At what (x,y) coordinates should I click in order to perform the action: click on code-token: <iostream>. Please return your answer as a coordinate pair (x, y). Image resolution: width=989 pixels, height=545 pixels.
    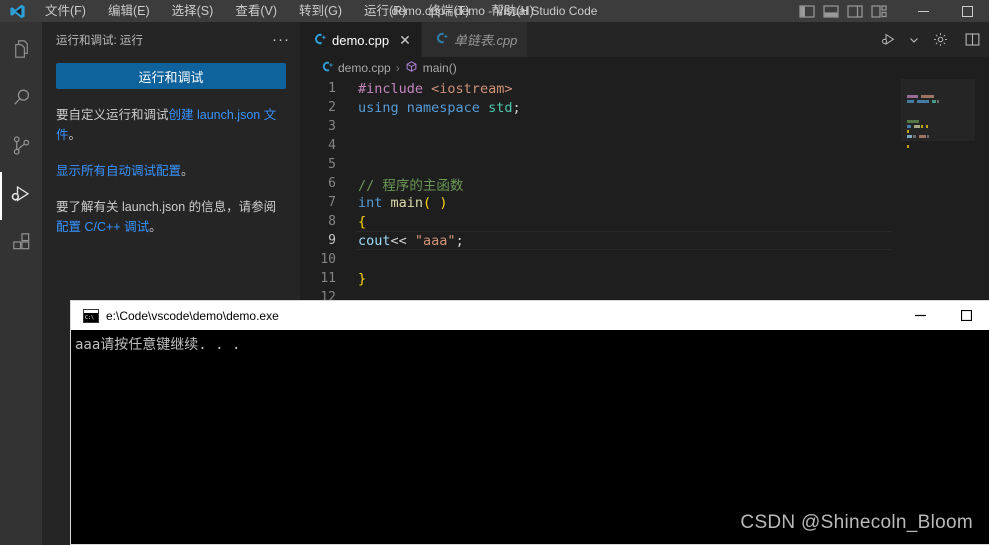
    Looking at the image, I should click on (472, 88).